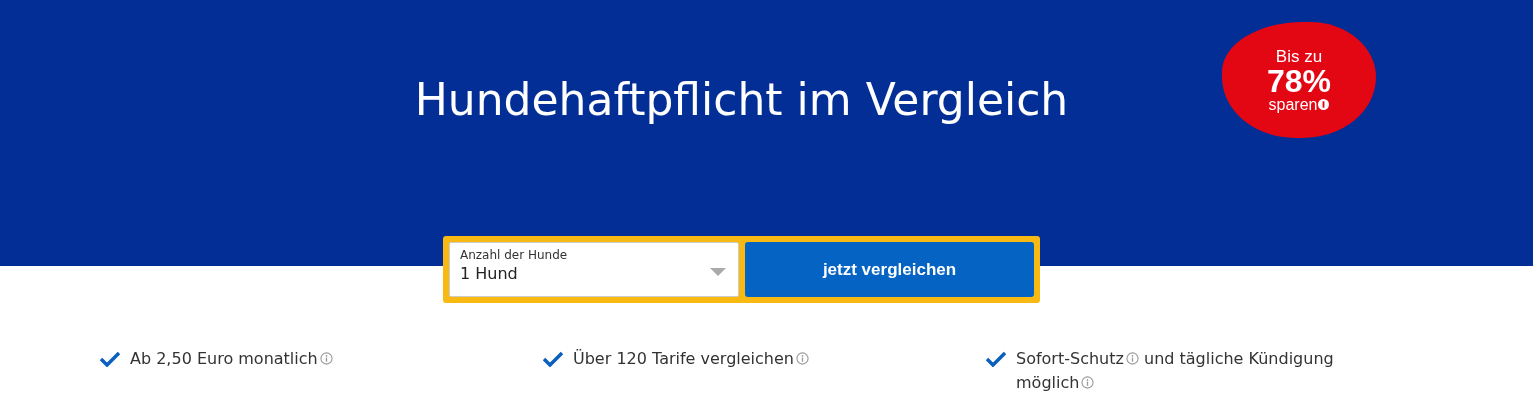 The image size is (1533, 404). I want to click on feature-text: Über 120 Tarife vergleichen, so click(683, 358).